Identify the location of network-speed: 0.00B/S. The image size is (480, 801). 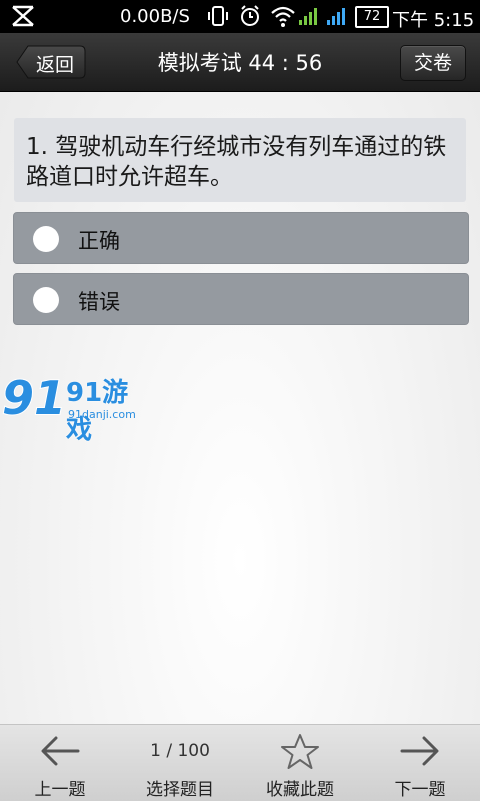
(155, 16).